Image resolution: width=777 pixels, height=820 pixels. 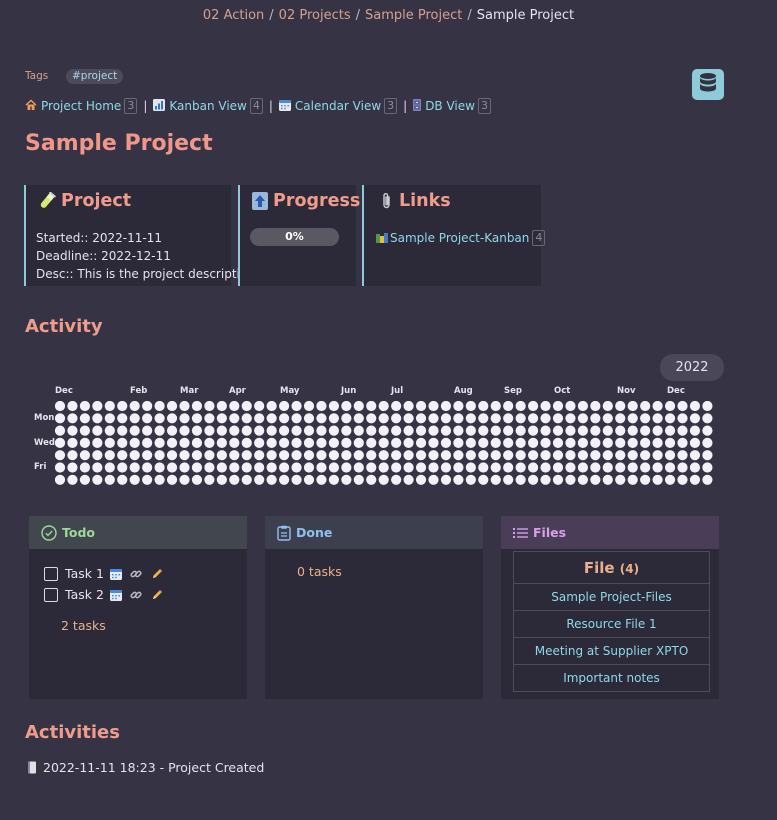 I want to click on day-label: Mon, so click(x=44, y=418).